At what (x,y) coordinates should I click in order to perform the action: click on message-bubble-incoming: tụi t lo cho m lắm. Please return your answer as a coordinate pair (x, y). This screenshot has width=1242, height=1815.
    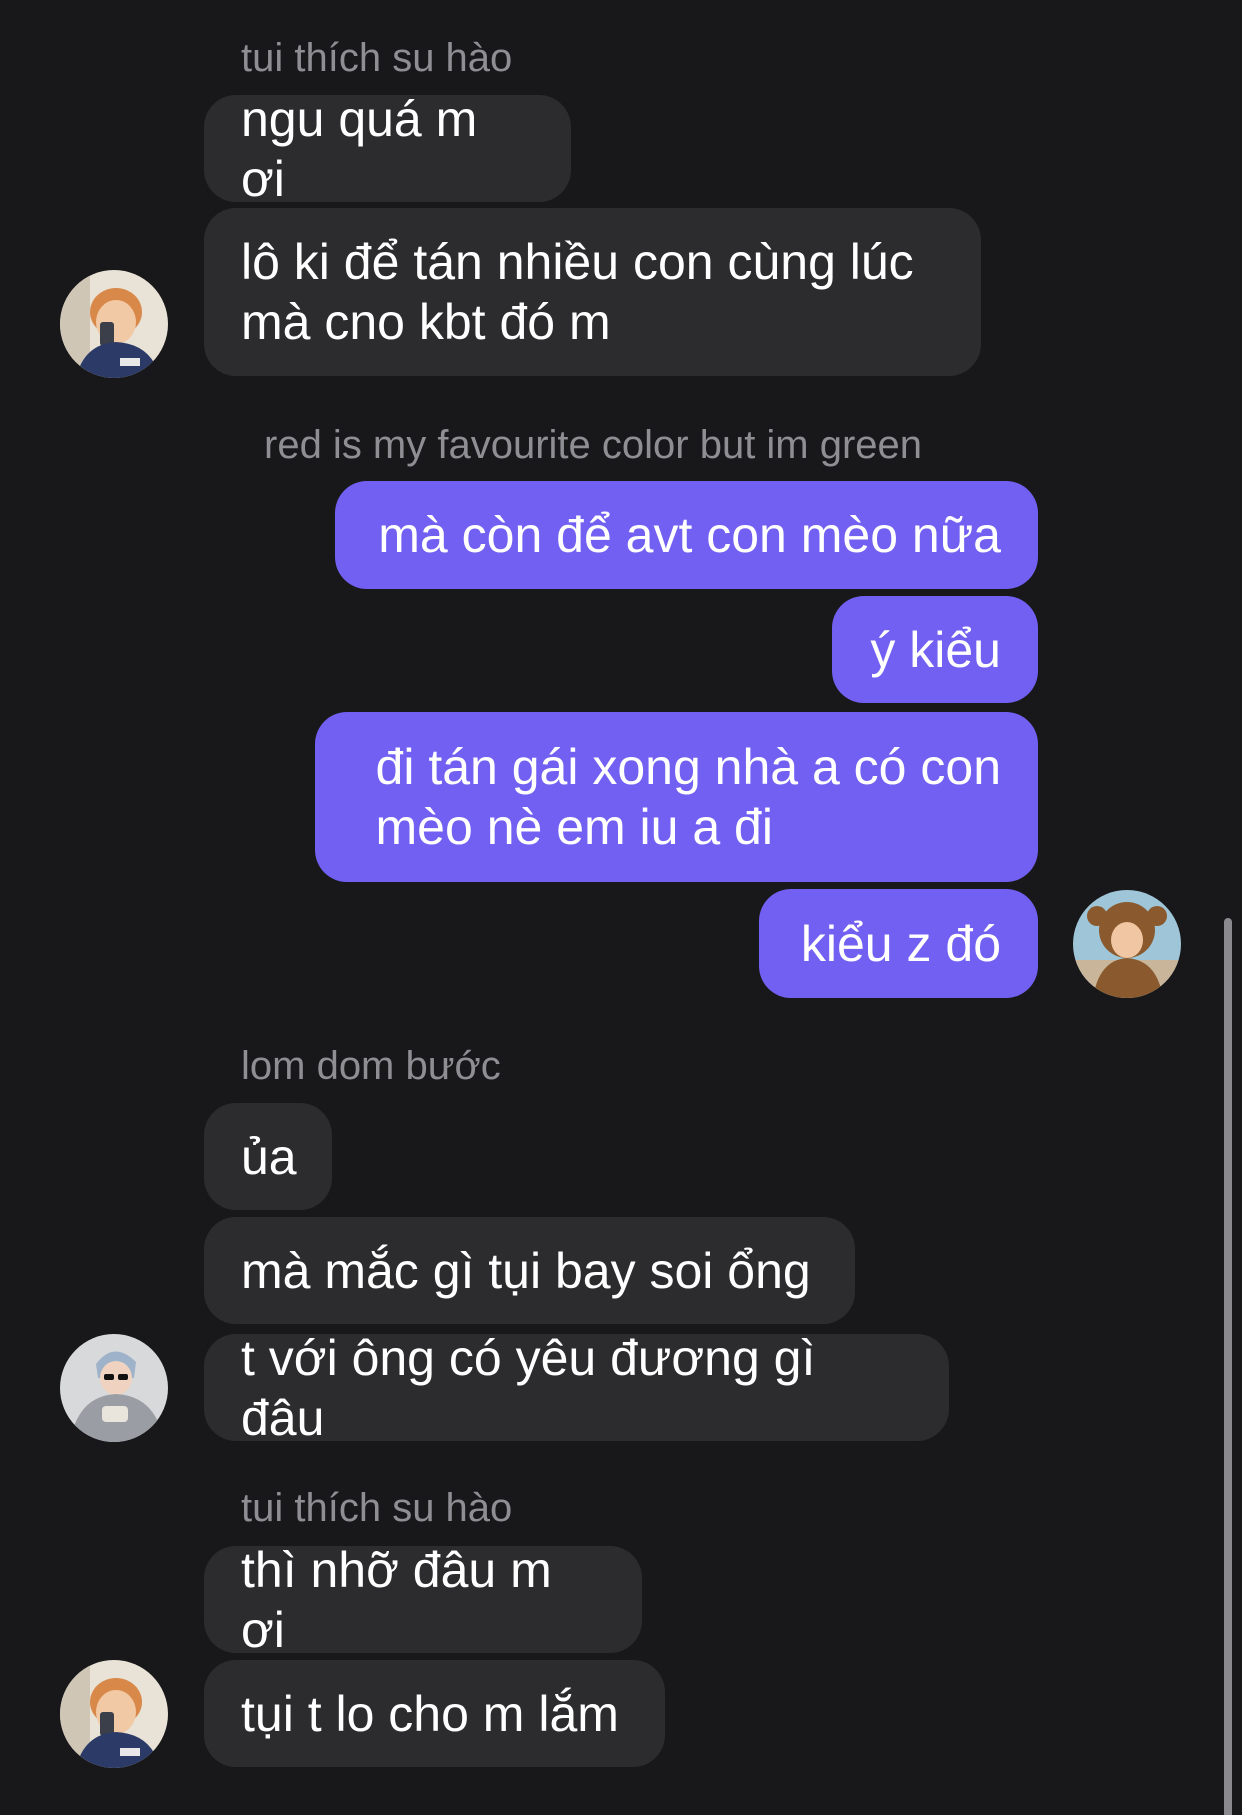
    Looking at the image, I should click on (434, 1713).